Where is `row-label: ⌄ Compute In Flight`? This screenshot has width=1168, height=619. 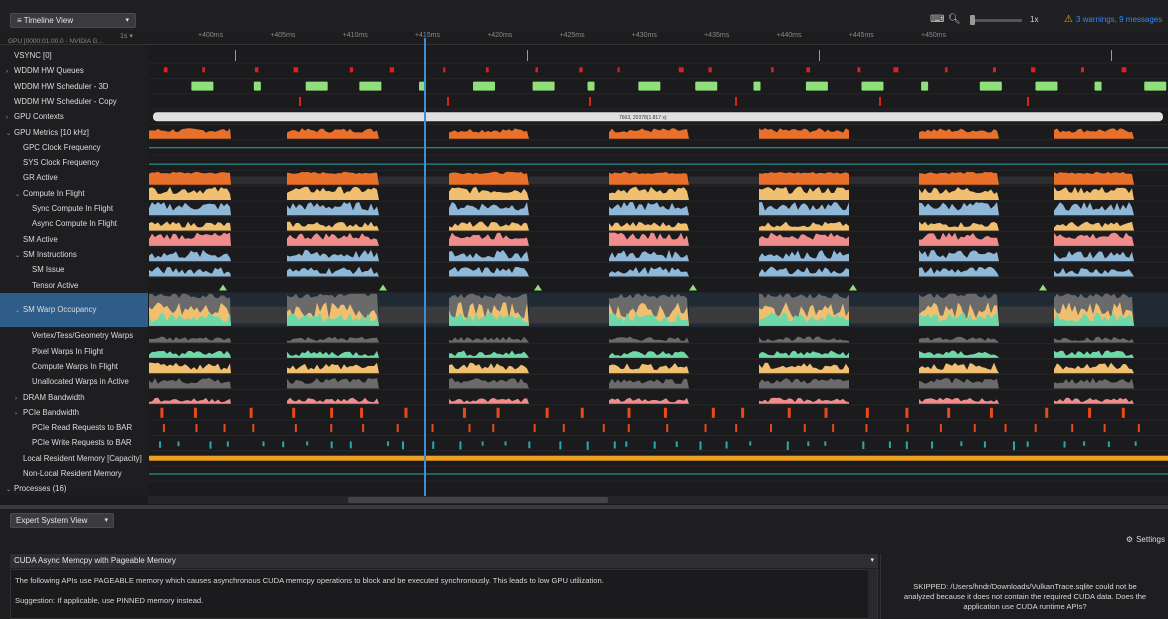 row-label: ⌄ Compute In Flight is located at coordinates (74, 193).